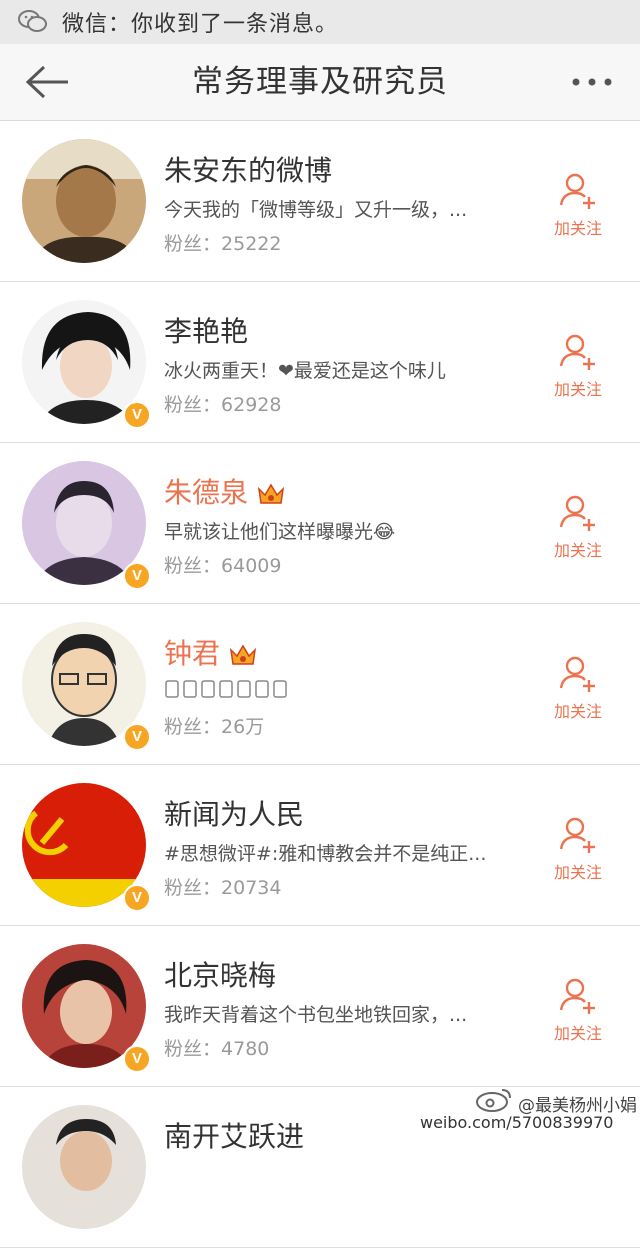 This screenshot has height=1248, width=640. I want to click on list-item: V 朱德泉 早就该让他们这样曝曝光😂 粉丝：64009 加关注, so click(320, 523).